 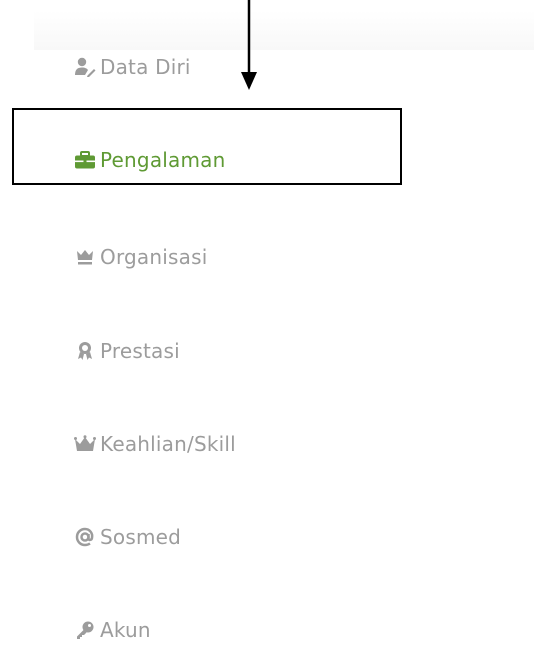 I want to click on sidebar-item-sosmed: Sosmed, so click(x=127, y=537).